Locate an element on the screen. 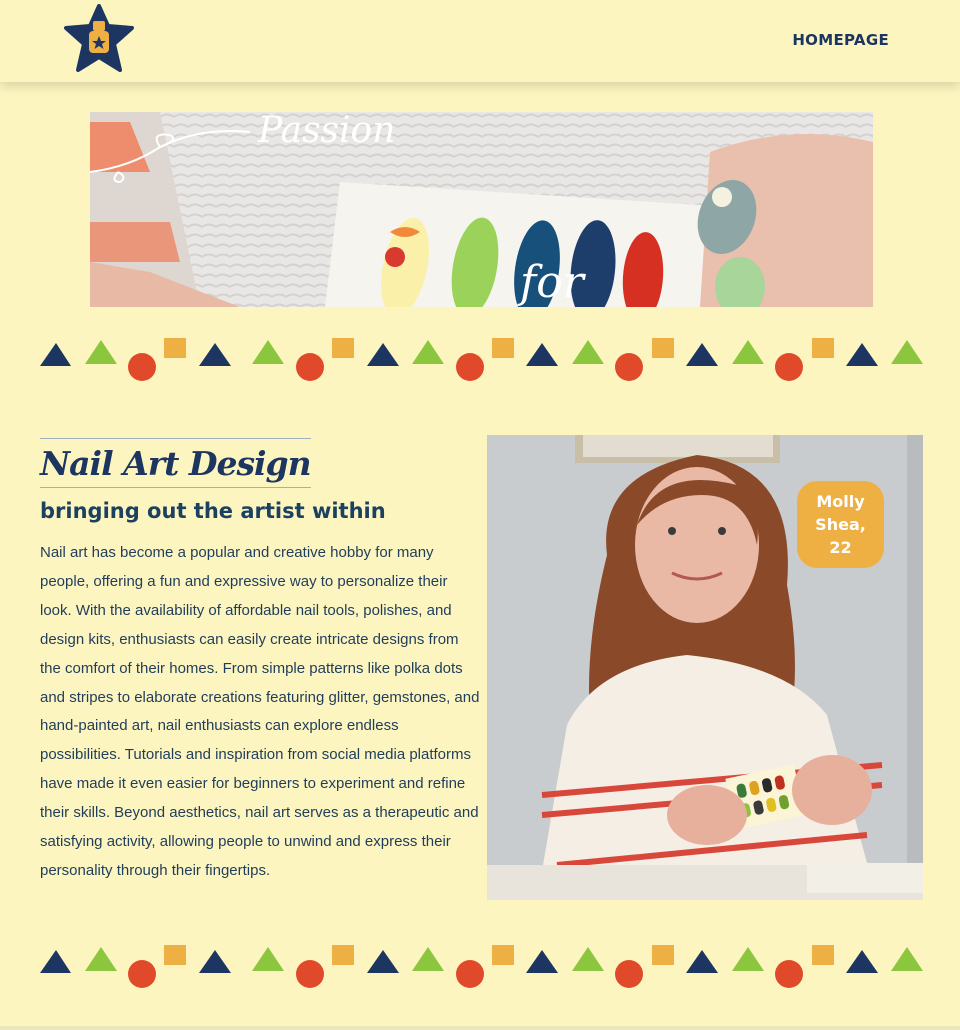 Image resolution: width=960 pixels, height=1030 pixels. site-header: HOMEPAGE is located at coordinates (480, 41).